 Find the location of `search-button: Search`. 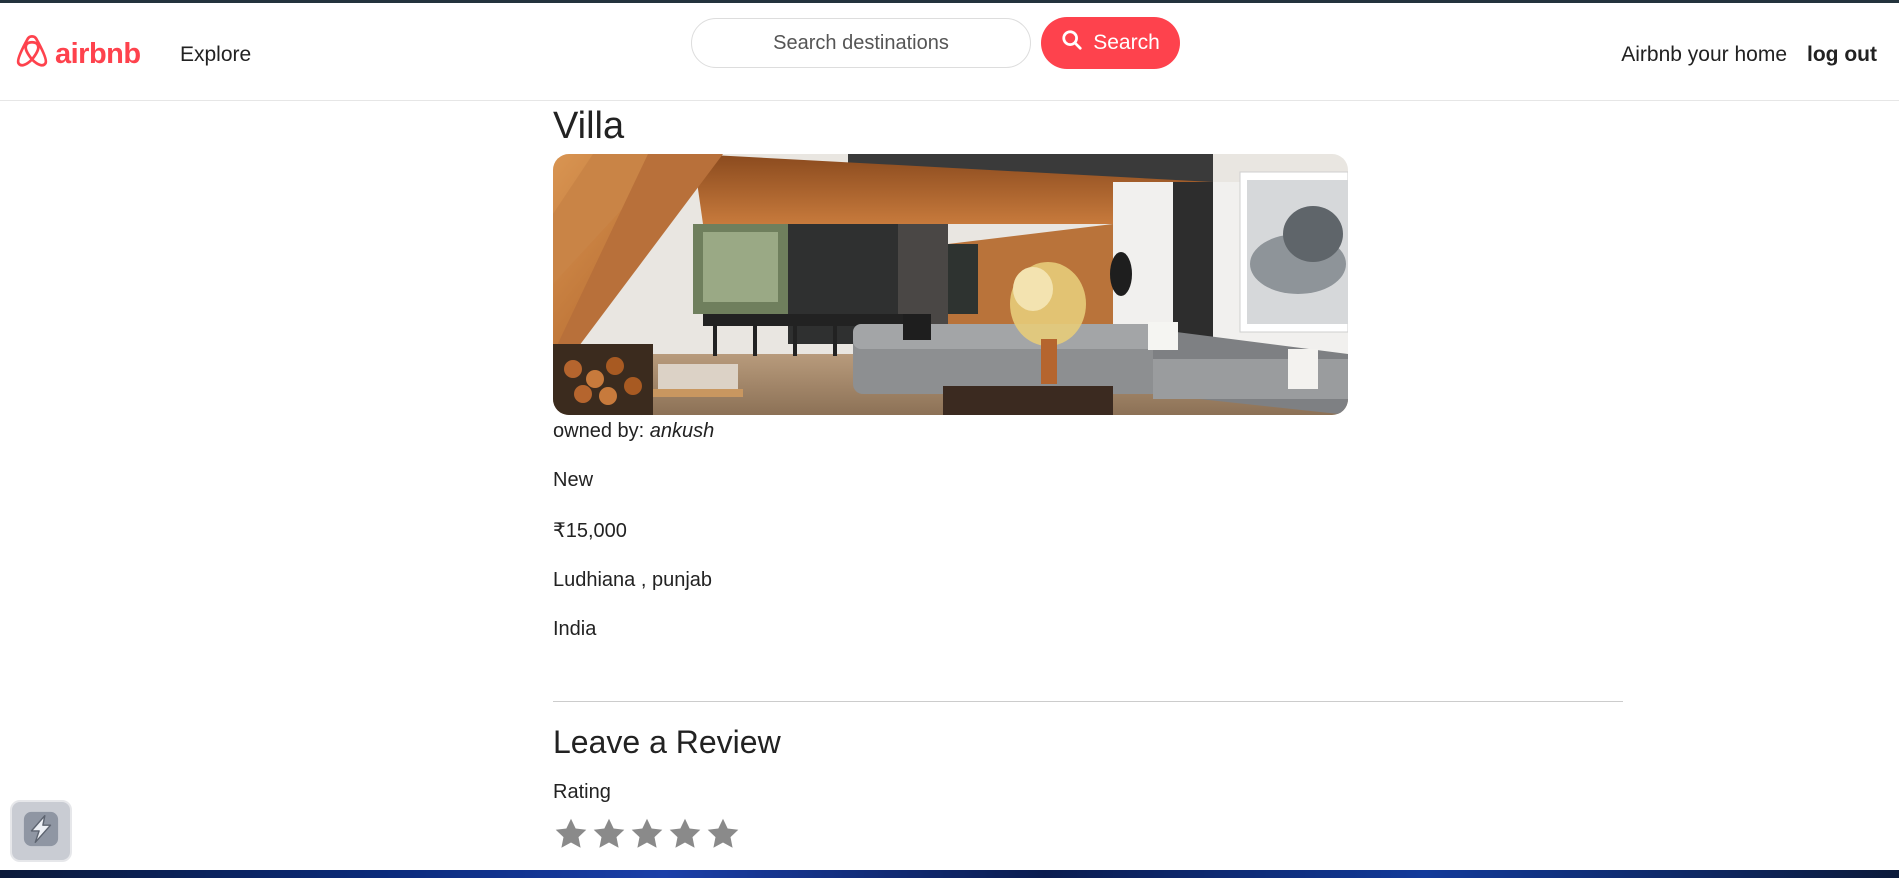

search-button: Search is located at coordinates (1110, 43).